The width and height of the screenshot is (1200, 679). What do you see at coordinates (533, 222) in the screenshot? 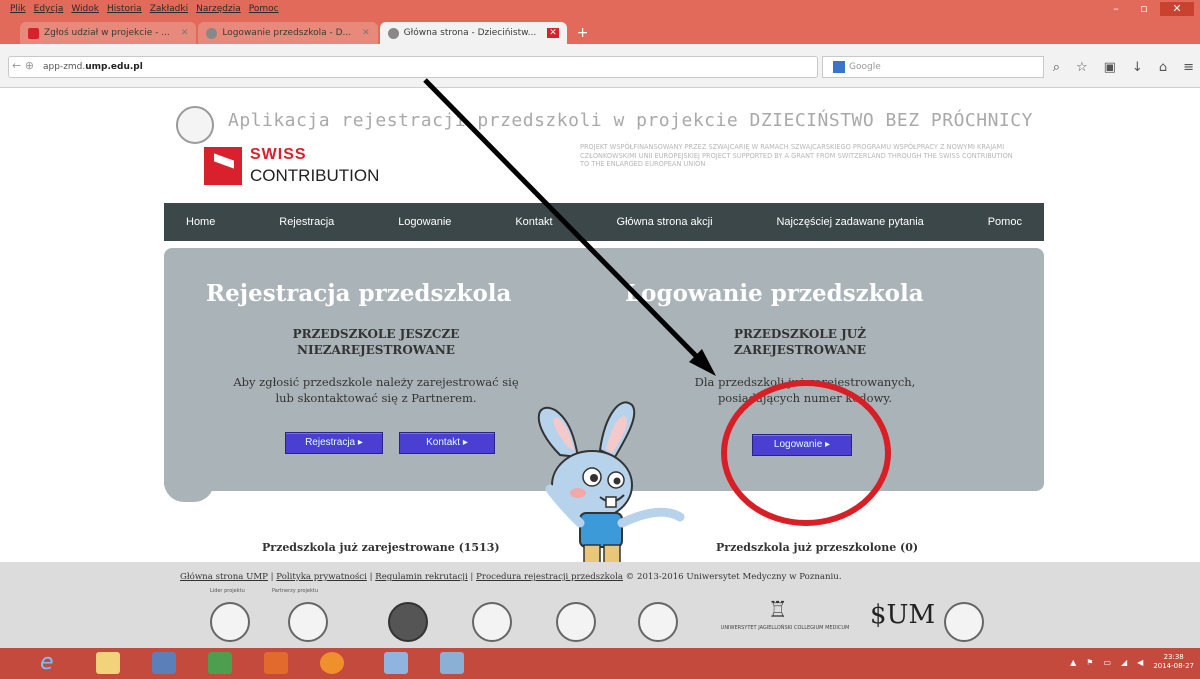
I see `nav-kontakt: Kontakt` at bounding box center [533, 222].